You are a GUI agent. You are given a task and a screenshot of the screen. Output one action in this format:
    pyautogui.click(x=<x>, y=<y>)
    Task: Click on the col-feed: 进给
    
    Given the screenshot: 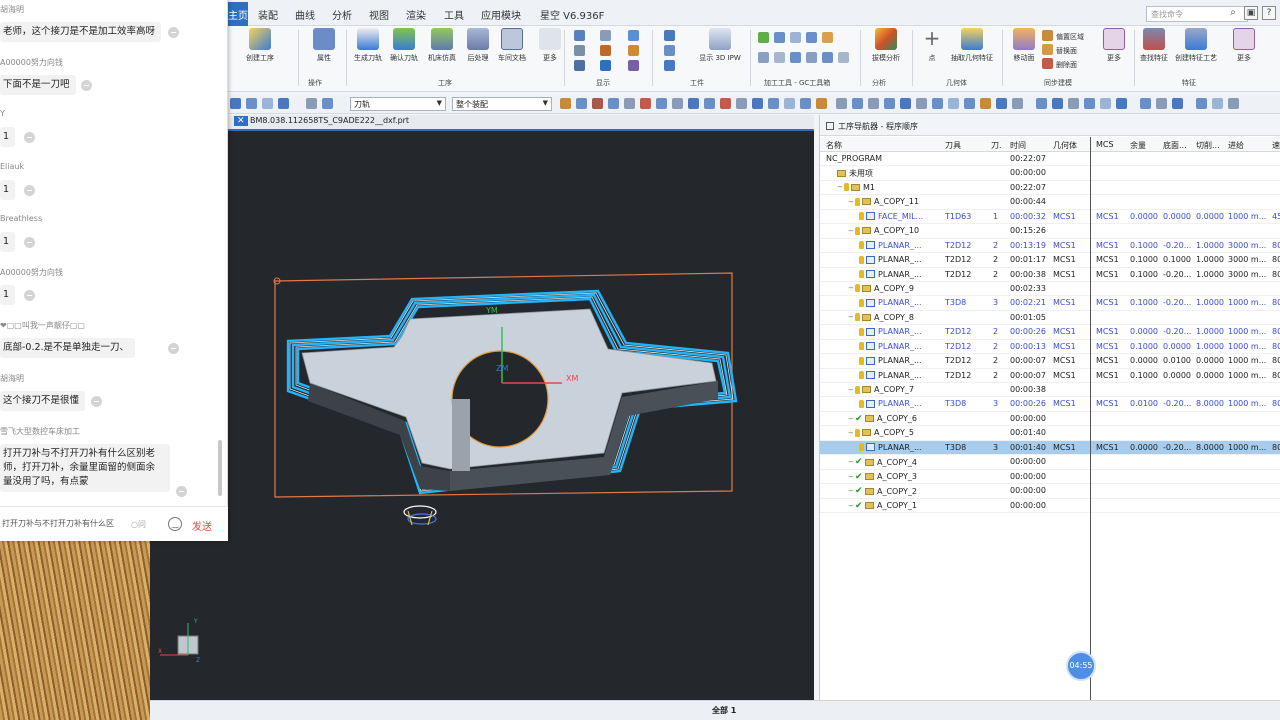 What is the action you would take?
    pyautogui.click(x=1248, y=145)
    